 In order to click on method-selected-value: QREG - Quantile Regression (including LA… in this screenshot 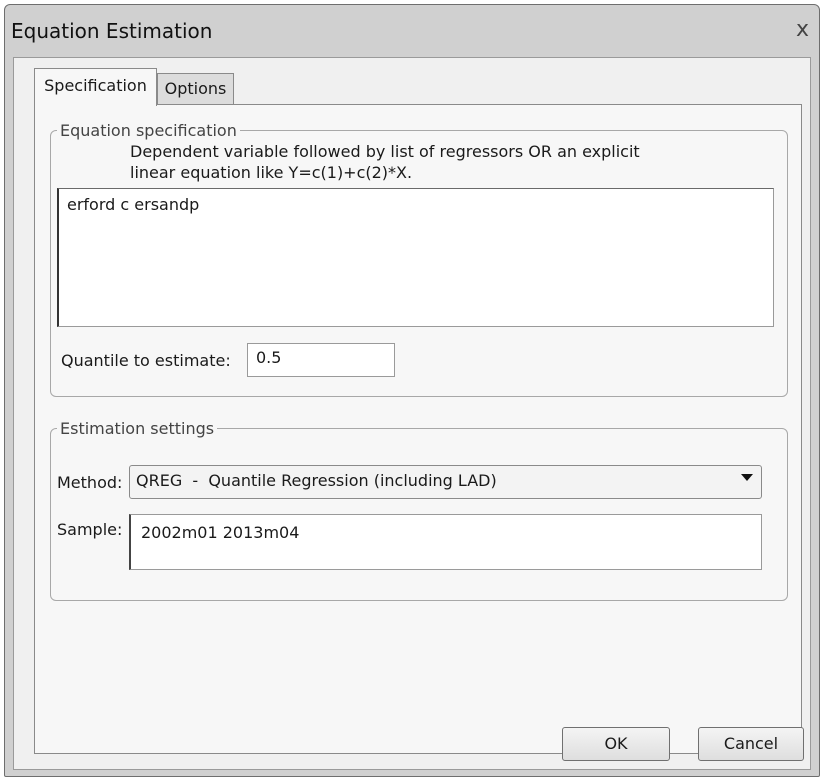, I will do `click(316, 480)`.